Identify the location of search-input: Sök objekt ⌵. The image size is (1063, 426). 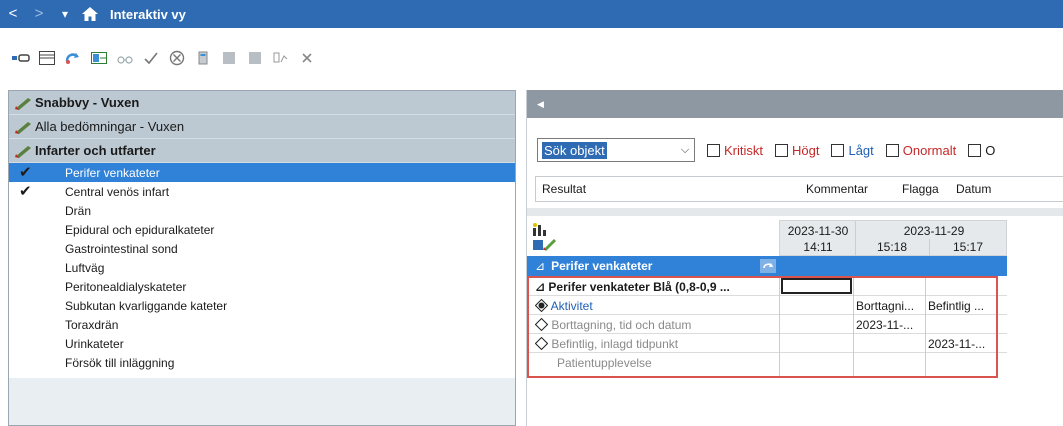
(616, 150).